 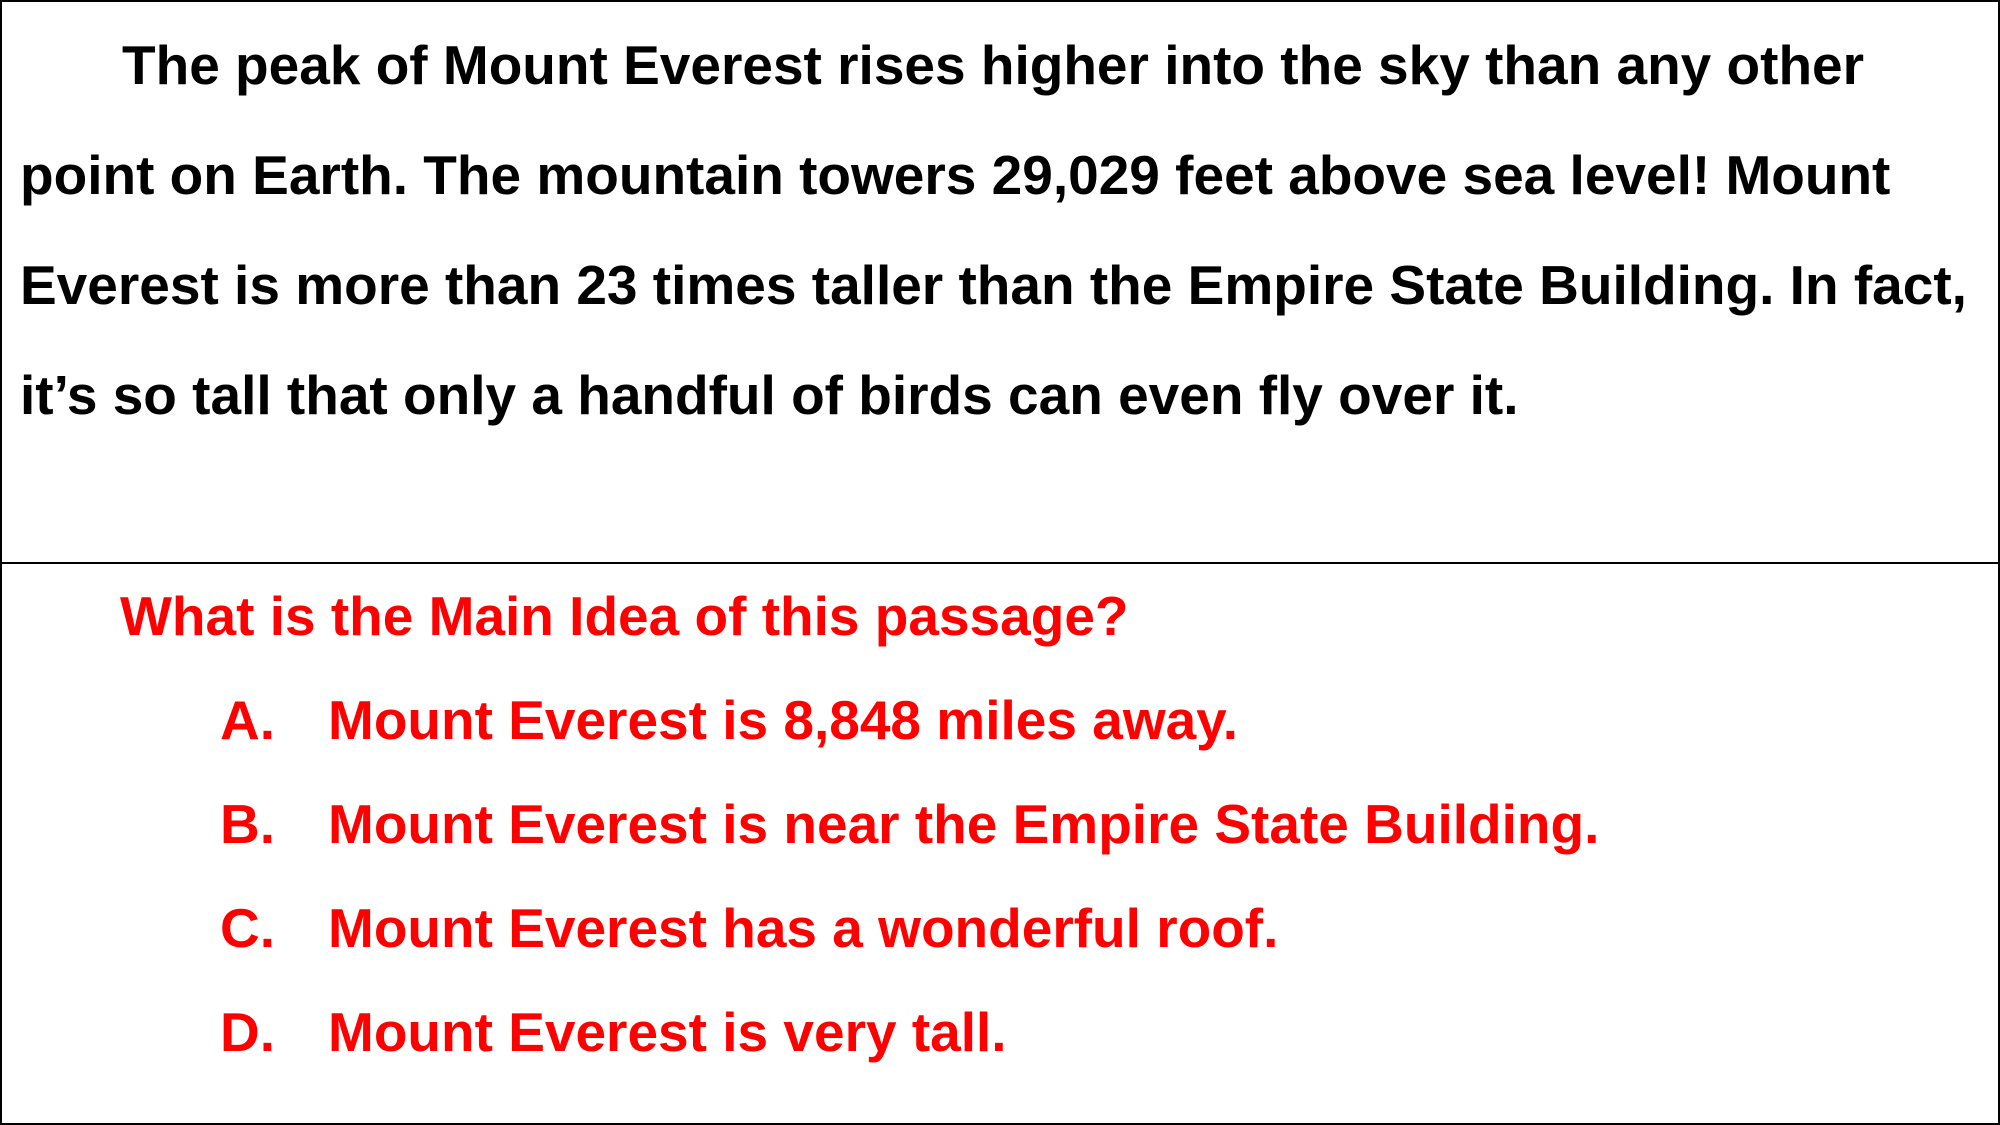 I want to click on choice-d: D. Mount Everest is very tall., so click(x=909, y=1052).